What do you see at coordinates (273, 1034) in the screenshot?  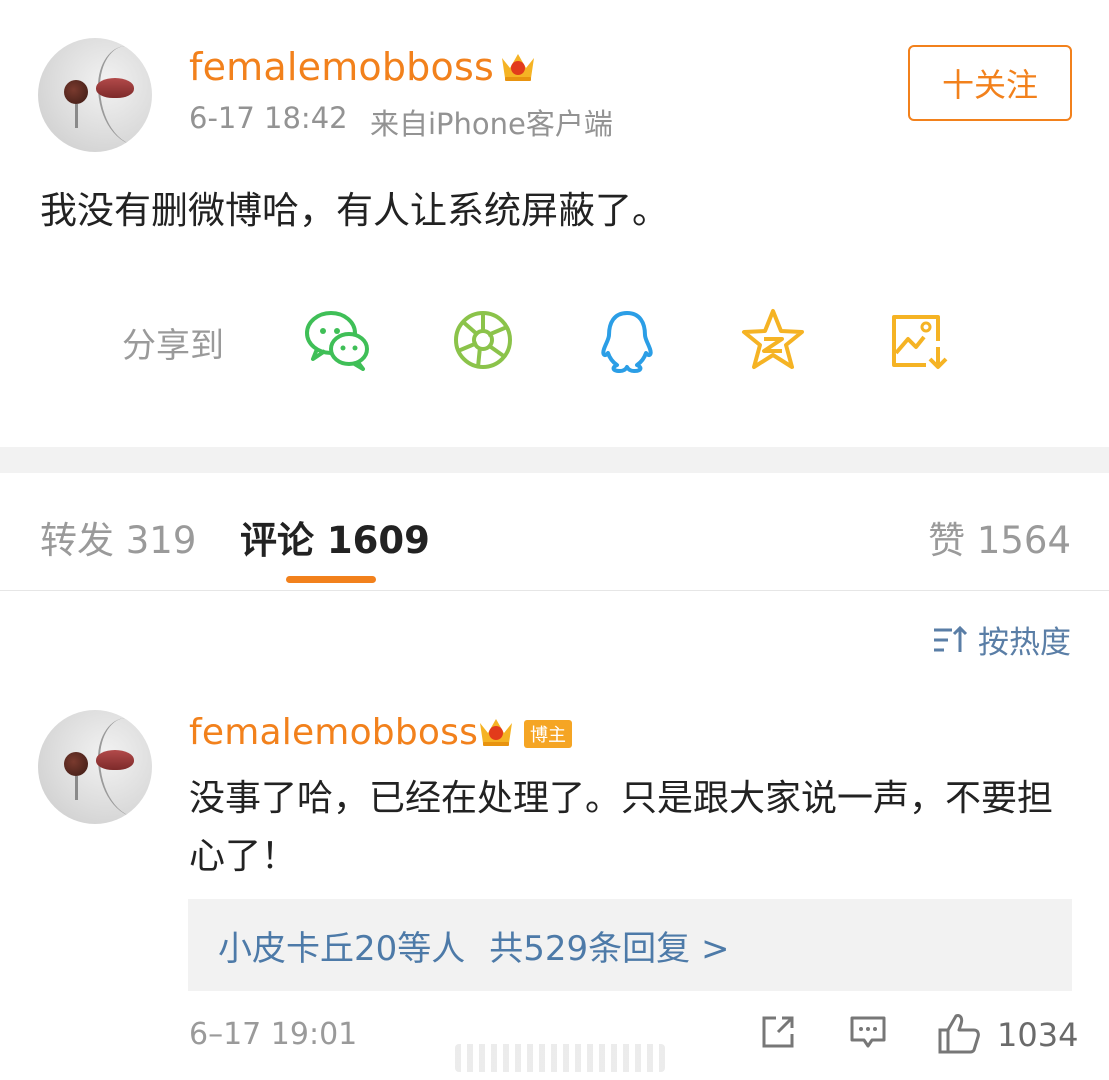 I see `comment-time: 6–17 19:01` at bounding box center [273, 1034].